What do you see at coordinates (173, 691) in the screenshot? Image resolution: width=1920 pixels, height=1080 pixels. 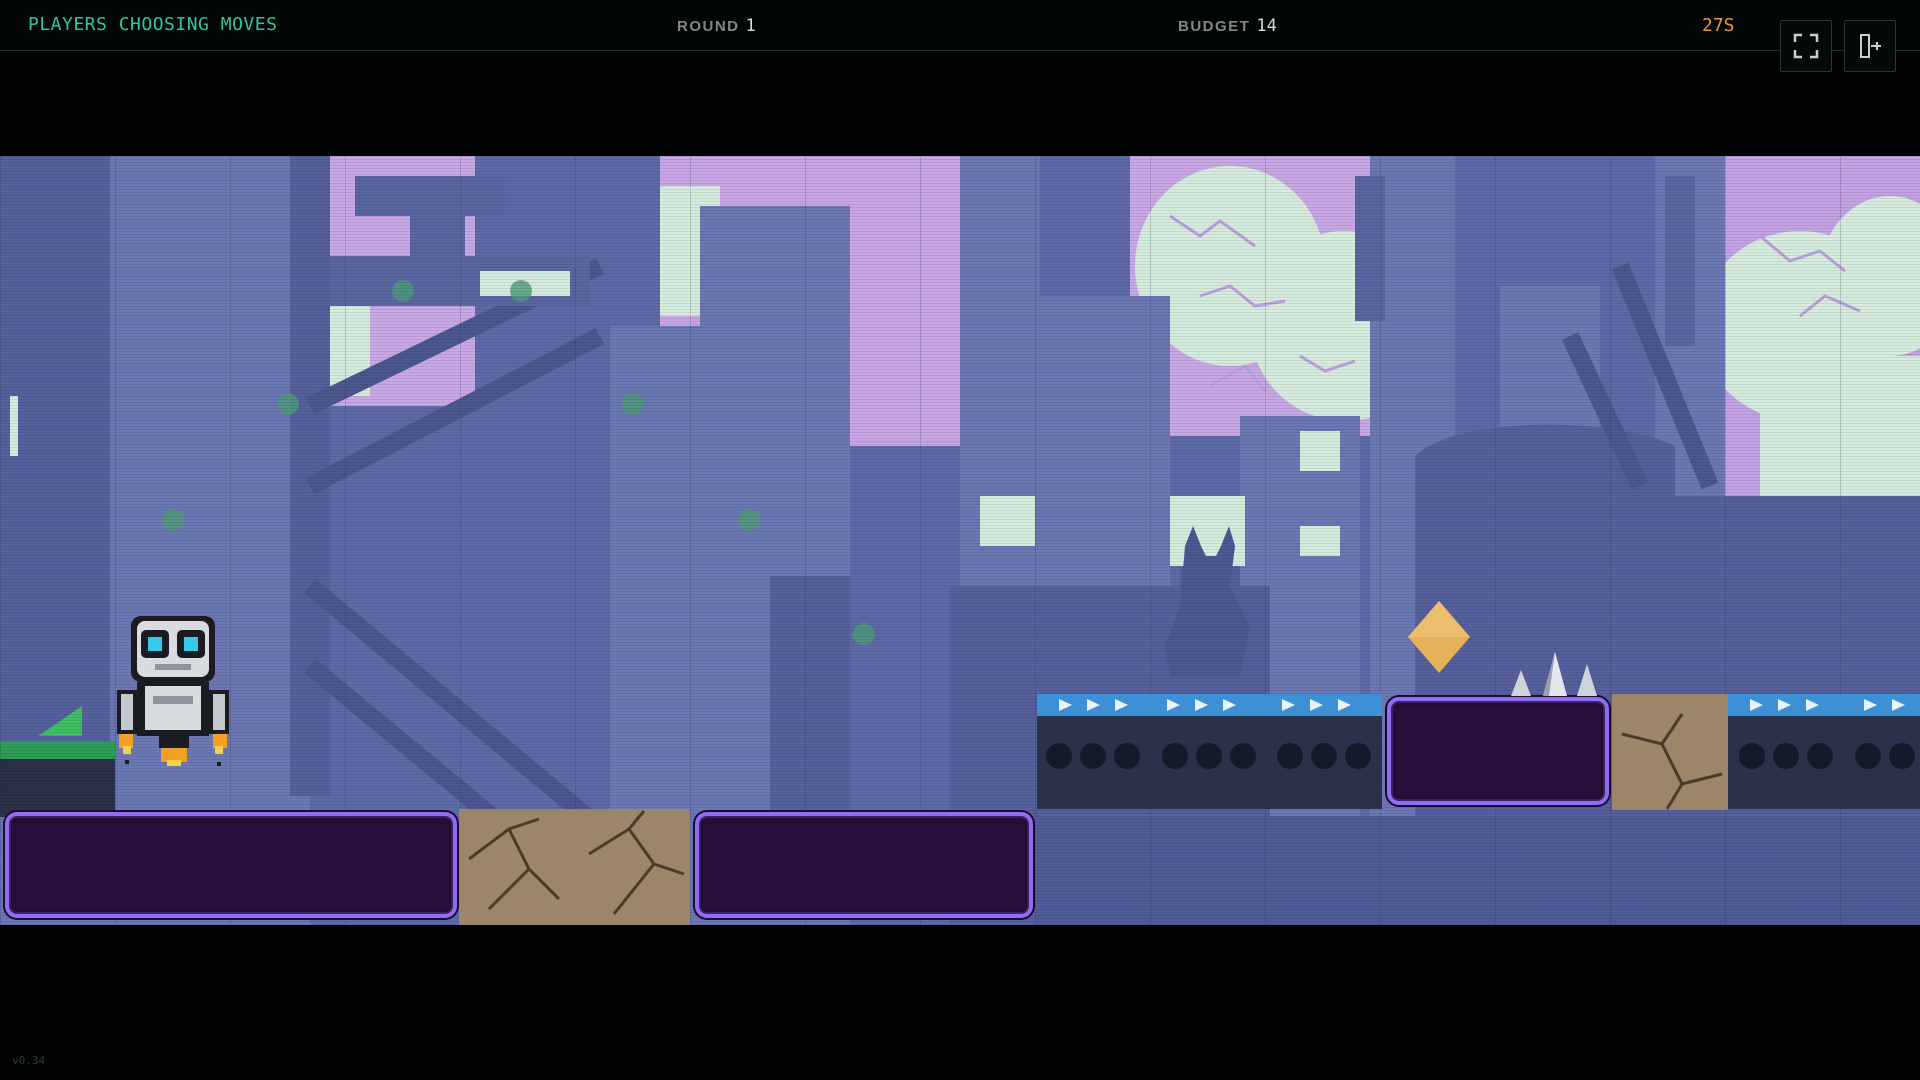 I see `robot-player-icon` at bounding box center [173, 691].